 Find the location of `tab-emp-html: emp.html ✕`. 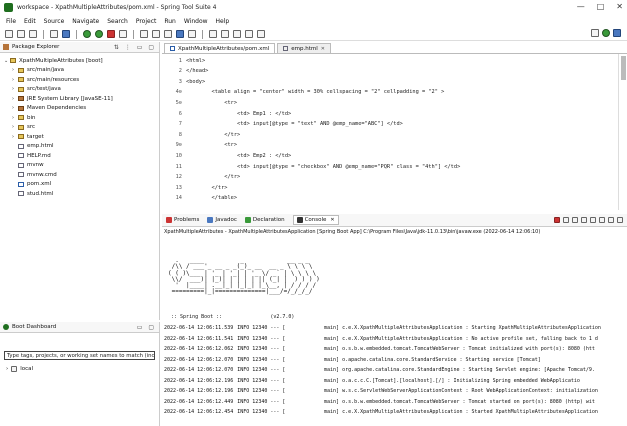

tab-emp-html: emp.html ✕ is located at coordinates (304, 48).